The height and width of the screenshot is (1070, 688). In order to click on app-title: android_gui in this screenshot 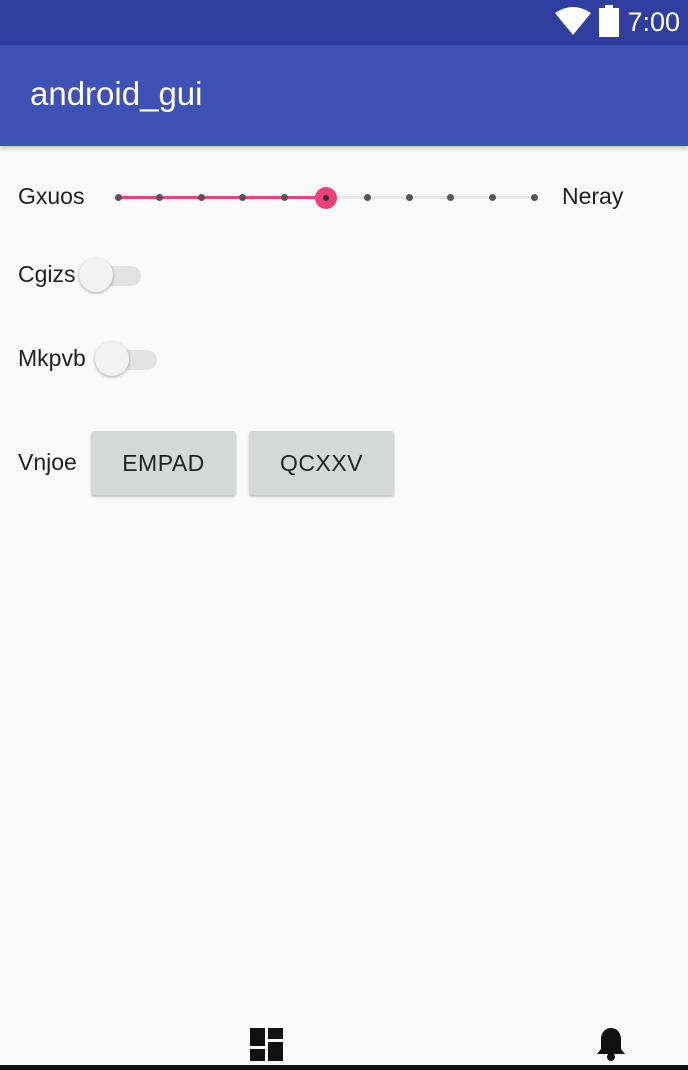, I will do `click(116, 93)`.